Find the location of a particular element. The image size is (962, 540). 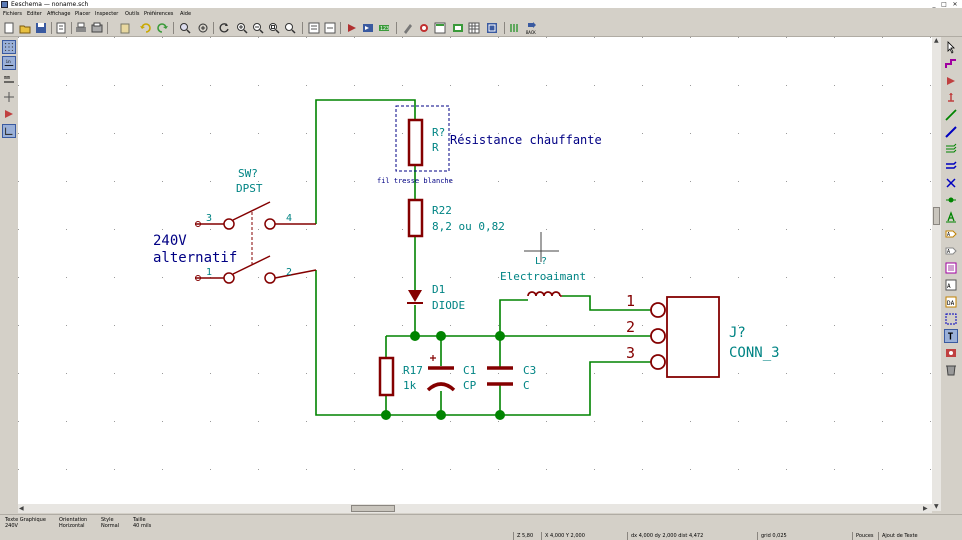

new-schematic-icon is located at coordinates (9, 28).